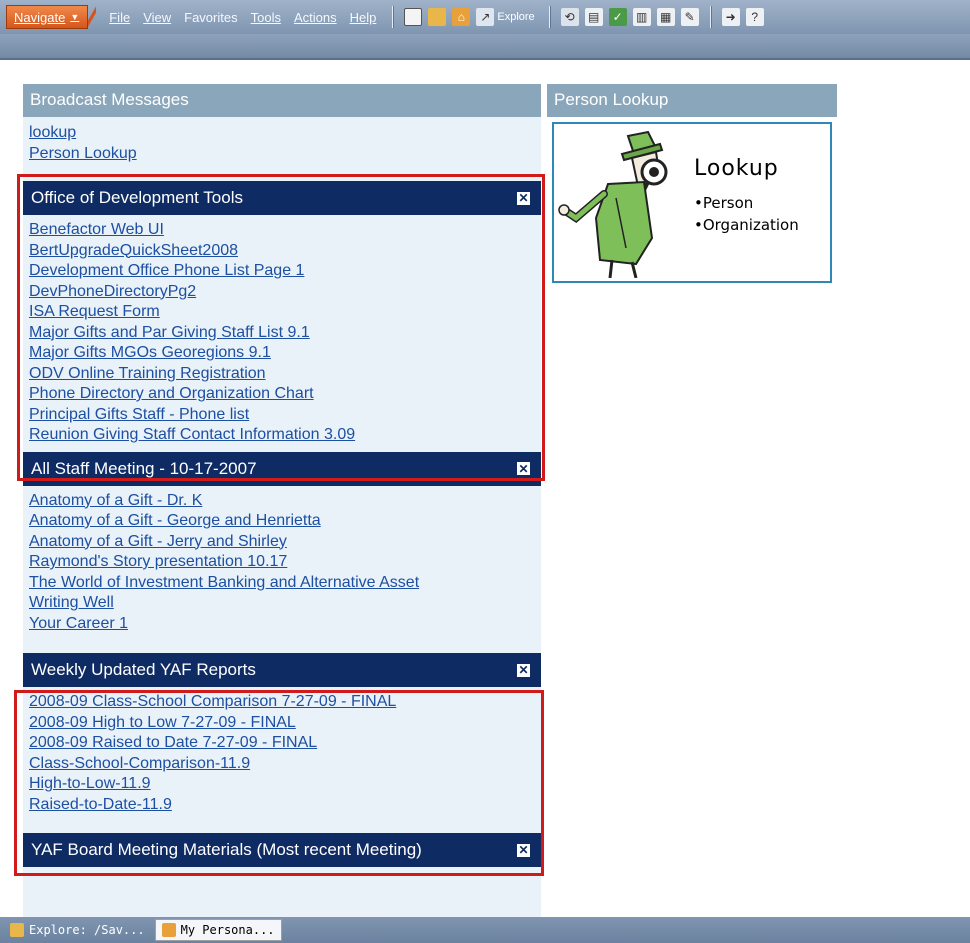 This screenshot has width=970, height=943. Describe the element at coordinates (285, 624) in the screenshot. I see `portlet-link: Your Career 1` at that location.